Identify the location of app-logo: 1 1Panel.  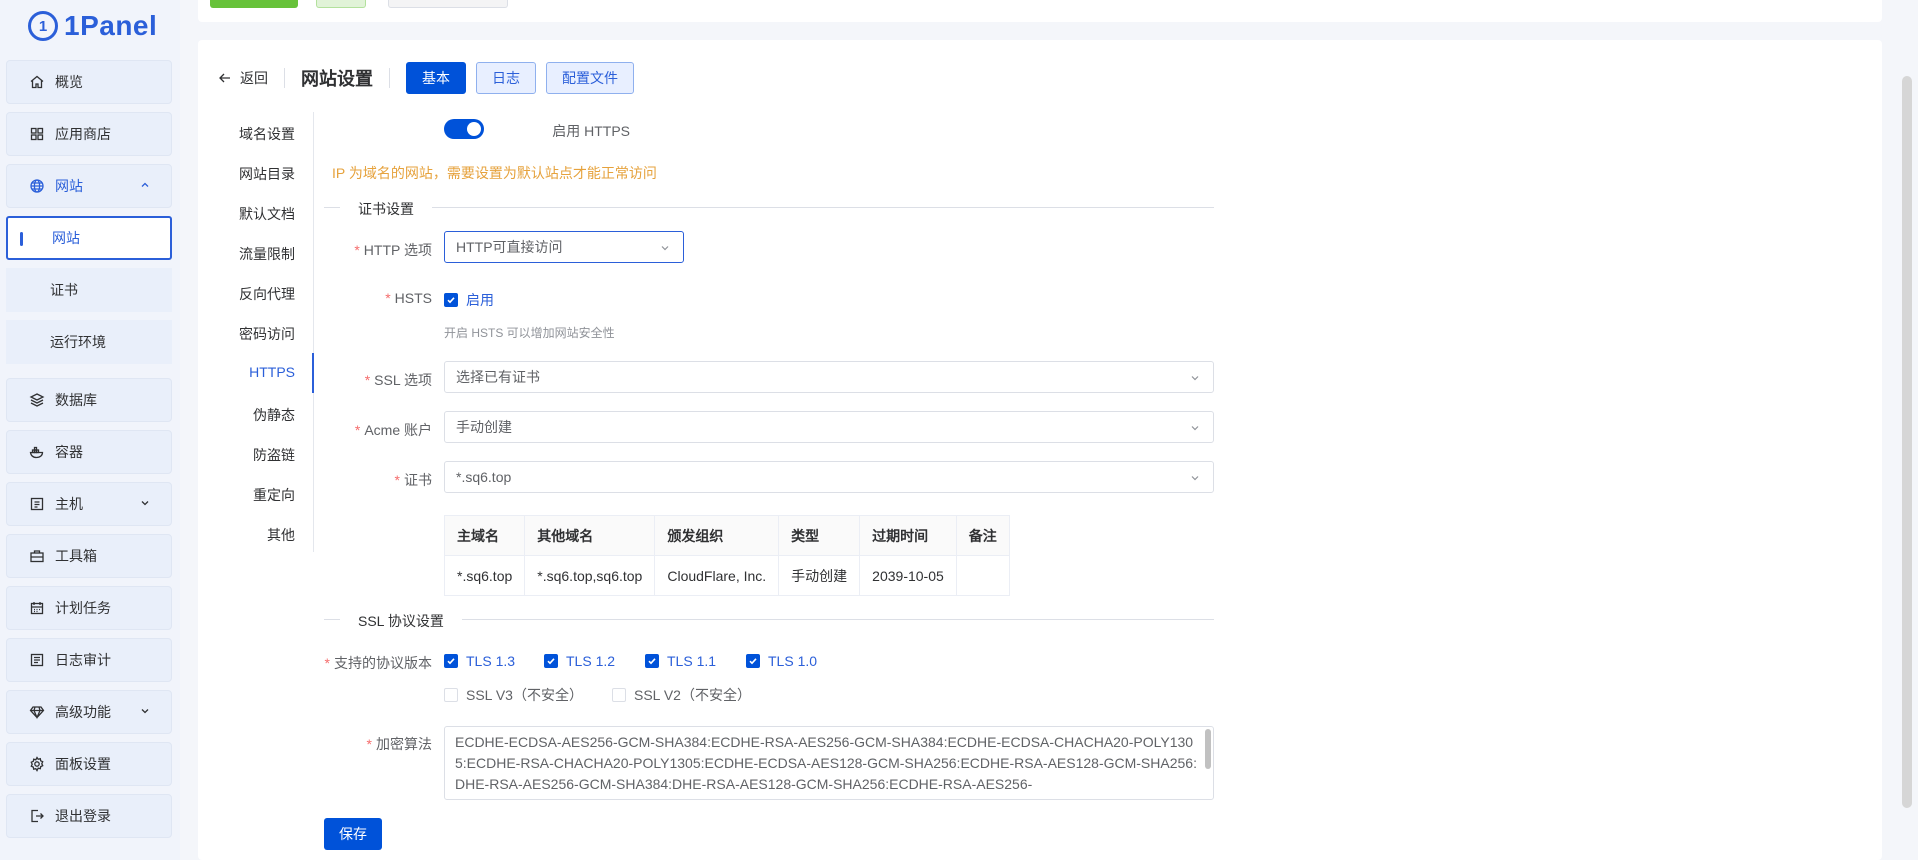
(92, 26).